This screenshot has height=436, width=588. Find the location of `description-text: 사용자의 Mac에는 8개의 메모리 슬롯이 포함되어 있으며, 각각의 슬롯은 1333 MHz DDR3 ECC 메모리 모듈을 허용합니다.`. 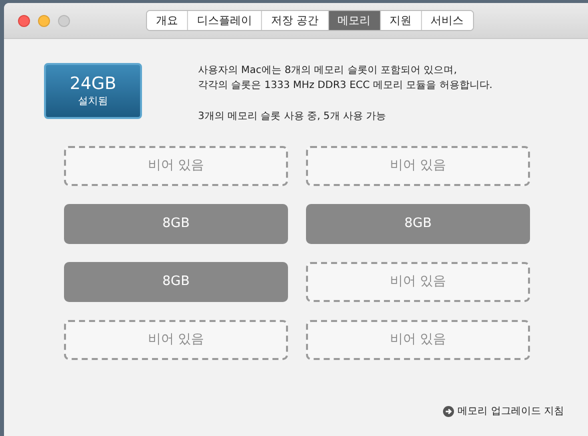

description-text: 사용자의 Mac에는 8개의 메모리 슬롯이 포함되어 있으며, 각각의 슬롯은 1333 MHz DDR3 ECC 메모리 모듈을 허용합니다. is located at coordinates (345, 78).